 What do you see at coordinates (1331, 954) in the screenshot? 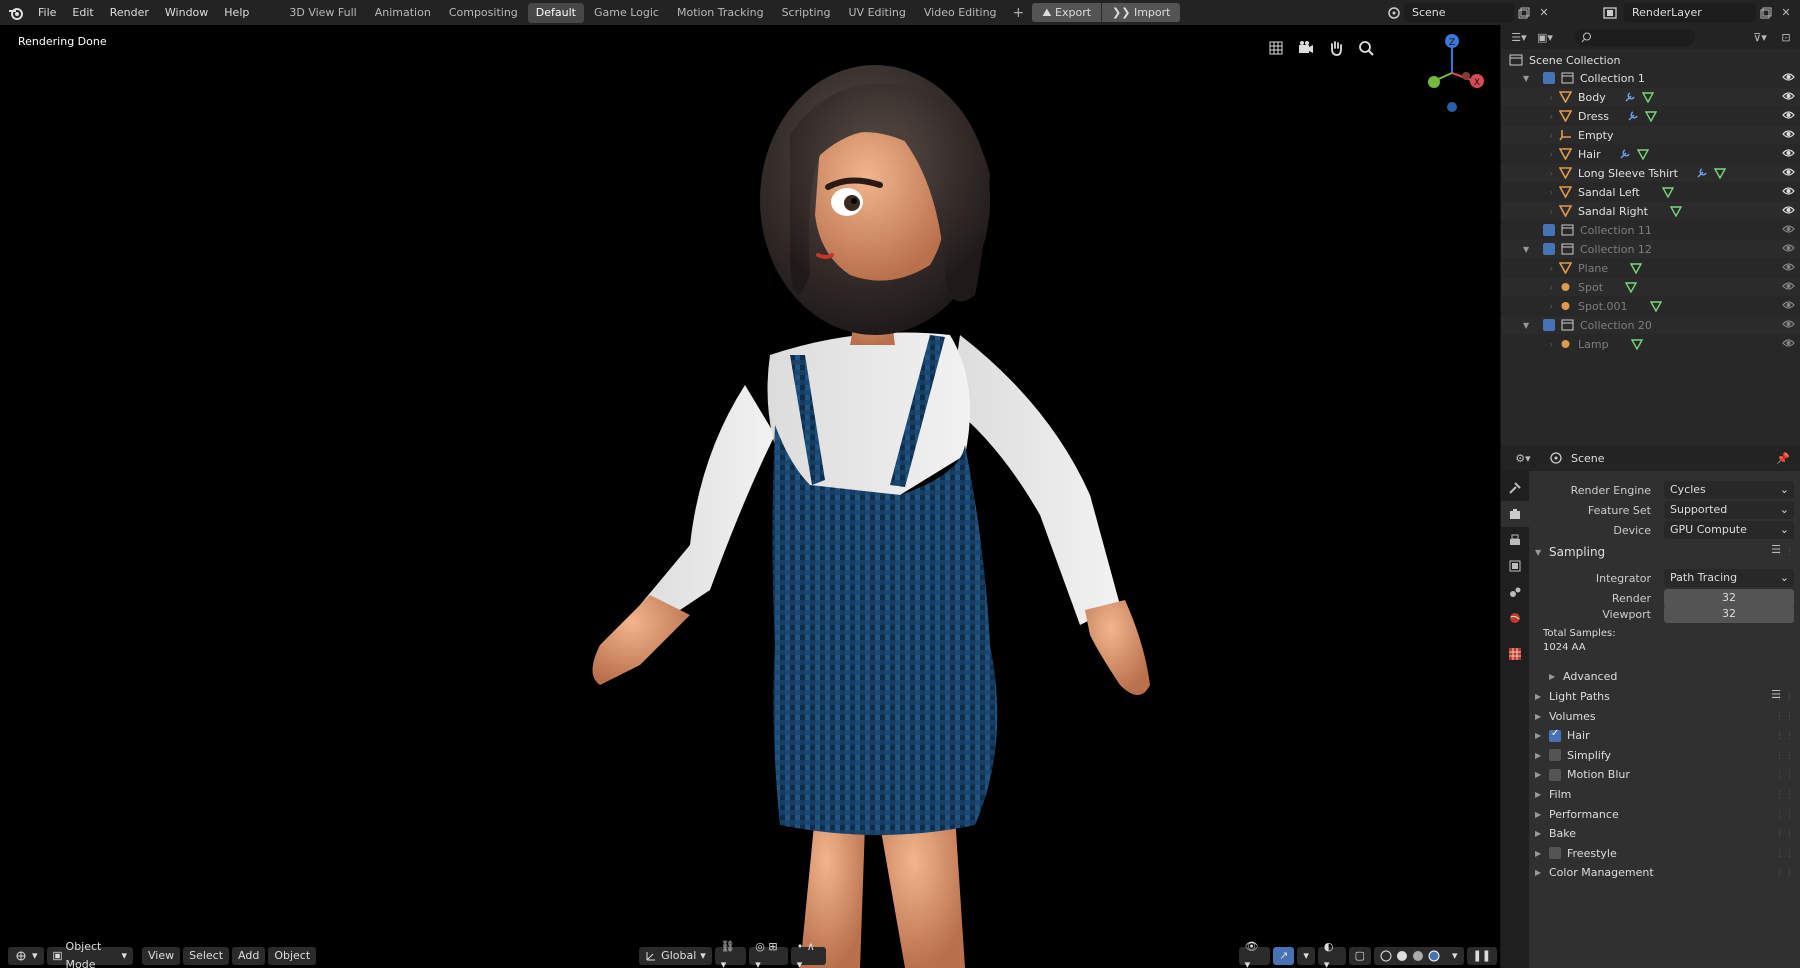
I see `overlay-button: ◐ ▾` at bounding box center [1331, 954].